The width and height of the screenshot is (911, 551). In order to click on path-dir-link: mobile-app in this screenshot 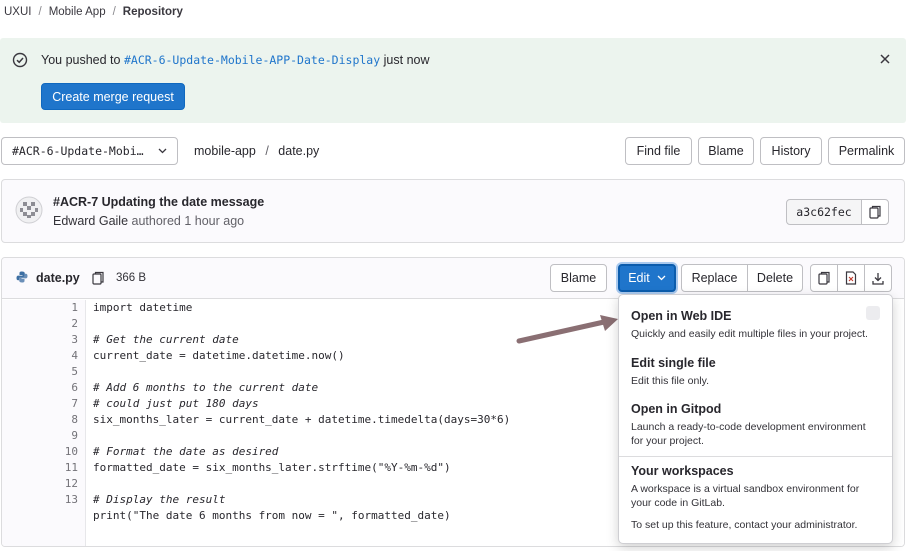, I will do `click(225, 151)`.